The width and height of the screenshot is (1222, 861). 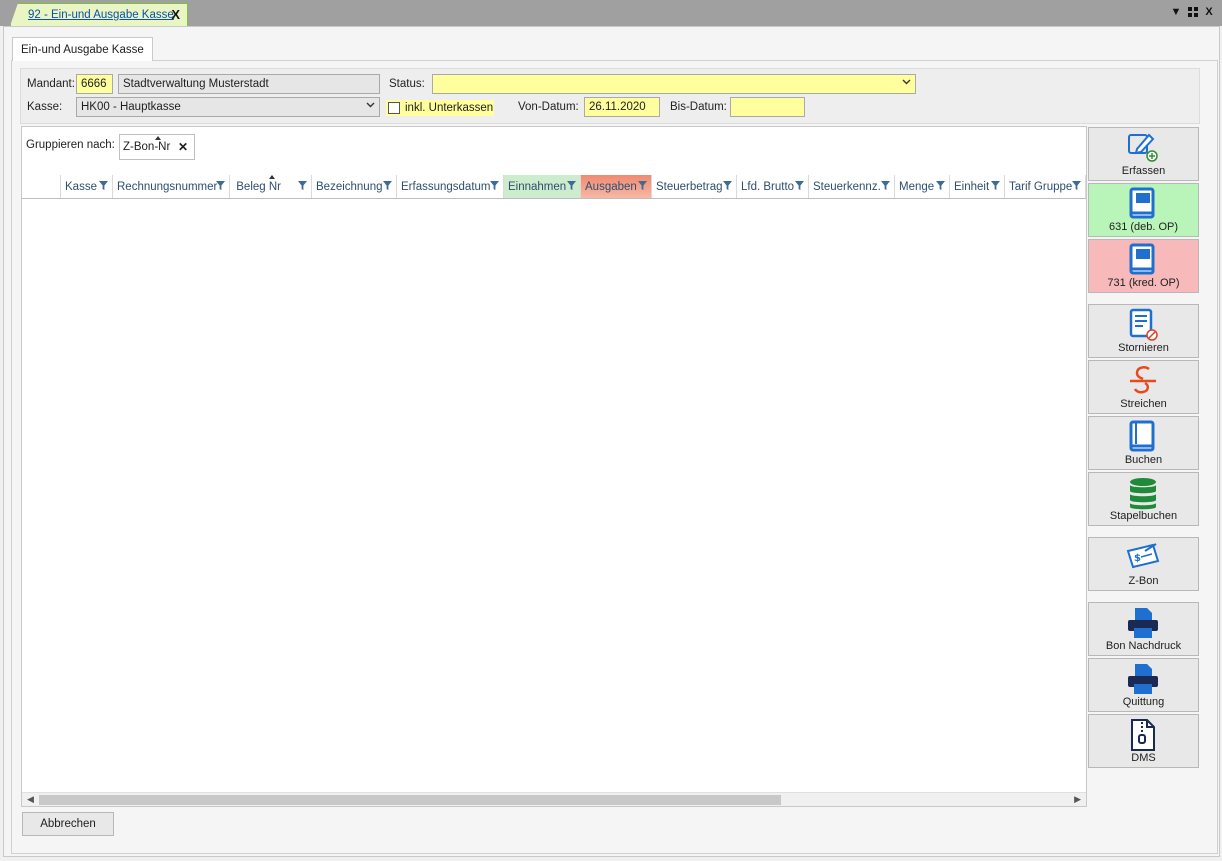 I want to click on column-header-steuerkennz: Steuerkennz., so click(x=852, y=186).